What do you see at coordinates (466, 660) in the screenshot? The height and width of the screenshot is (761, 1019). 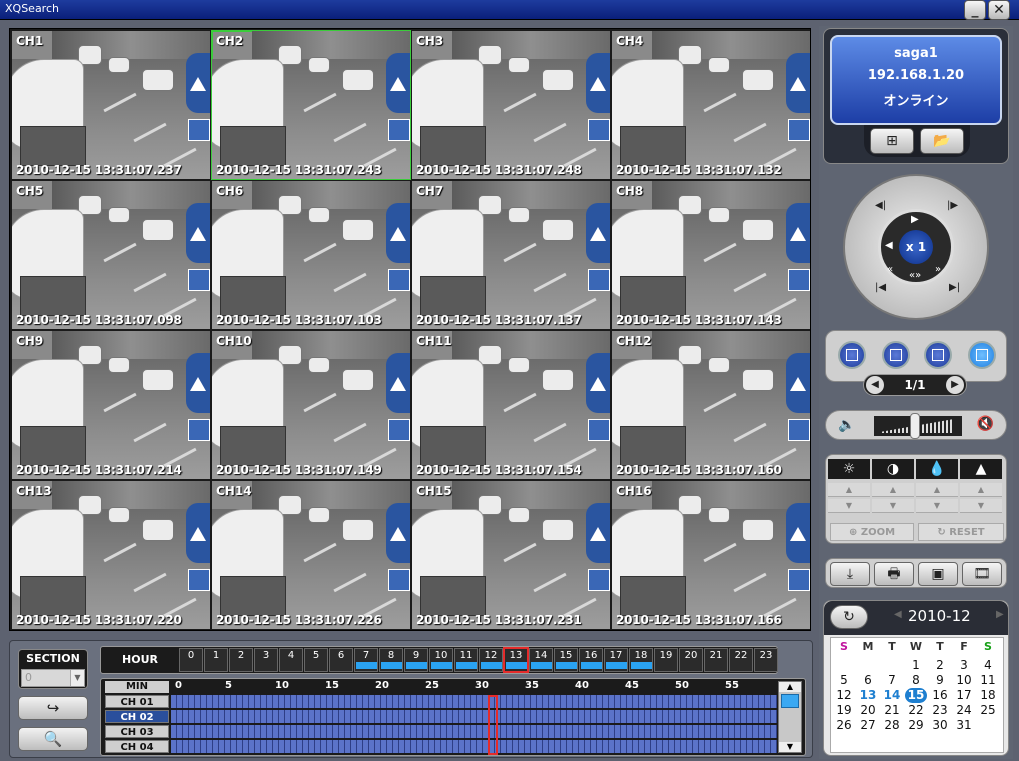 I see `hour-cell: 11` at bounding box center [466, 660].